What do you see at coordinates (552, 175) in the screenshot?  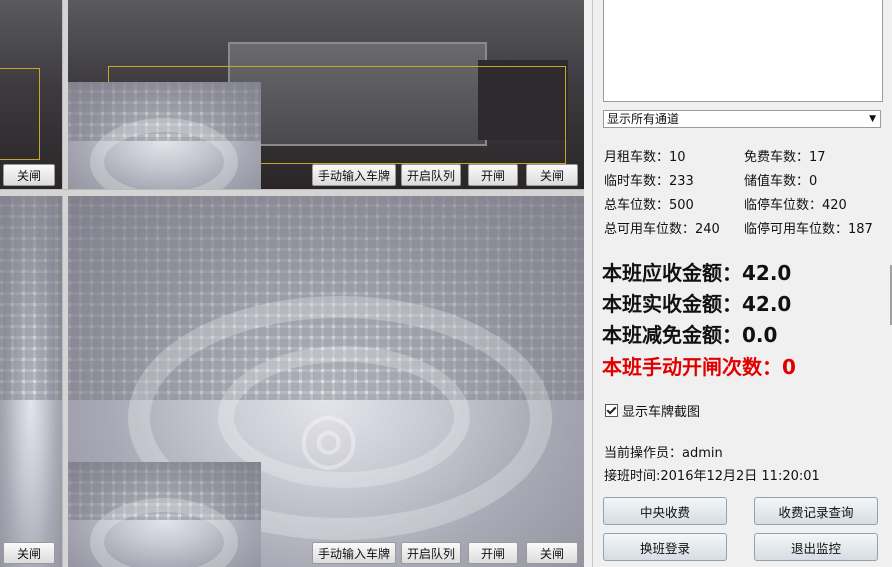 I see `close-gate-button-2: 关闸` at bounding box center [552, 175].